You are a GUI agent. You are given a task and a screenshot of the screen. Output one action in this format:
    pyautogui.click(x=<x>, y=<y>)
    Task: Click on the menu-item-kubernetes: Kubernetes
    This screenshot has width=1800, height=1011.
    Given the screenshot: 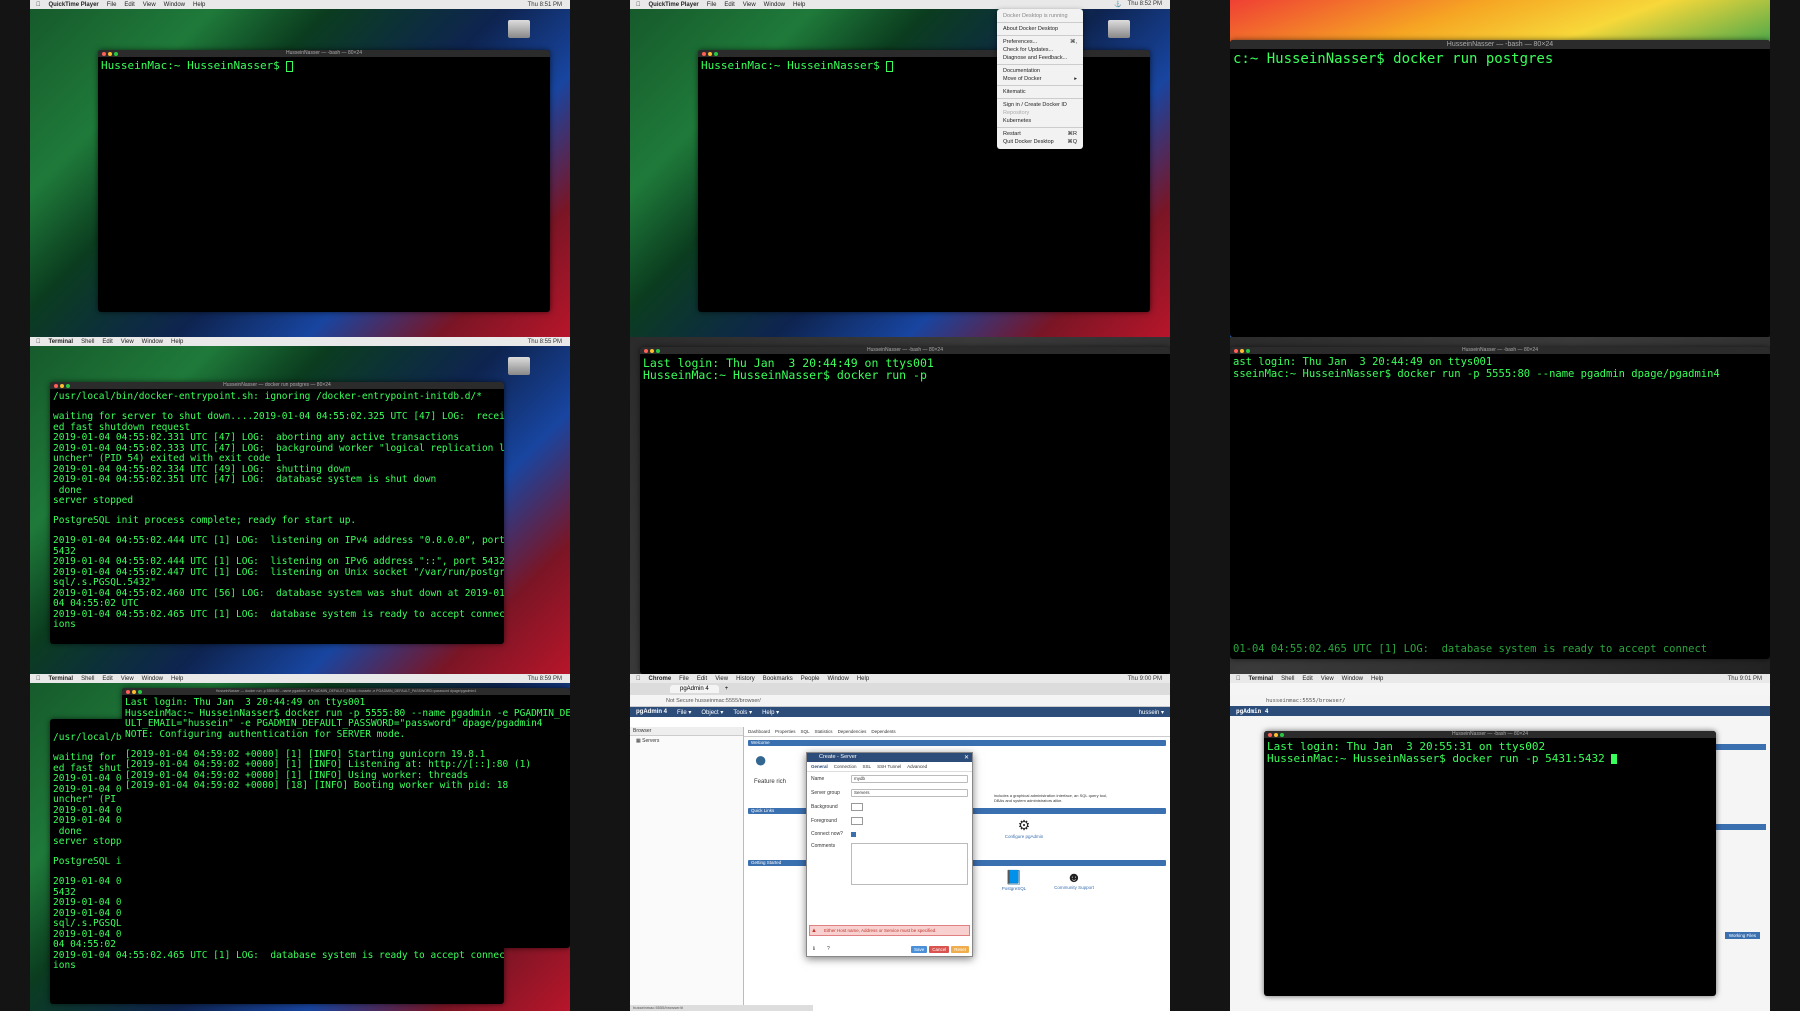 What is the action you would take?
    pyautogui.click(x=1040, y=121)
    